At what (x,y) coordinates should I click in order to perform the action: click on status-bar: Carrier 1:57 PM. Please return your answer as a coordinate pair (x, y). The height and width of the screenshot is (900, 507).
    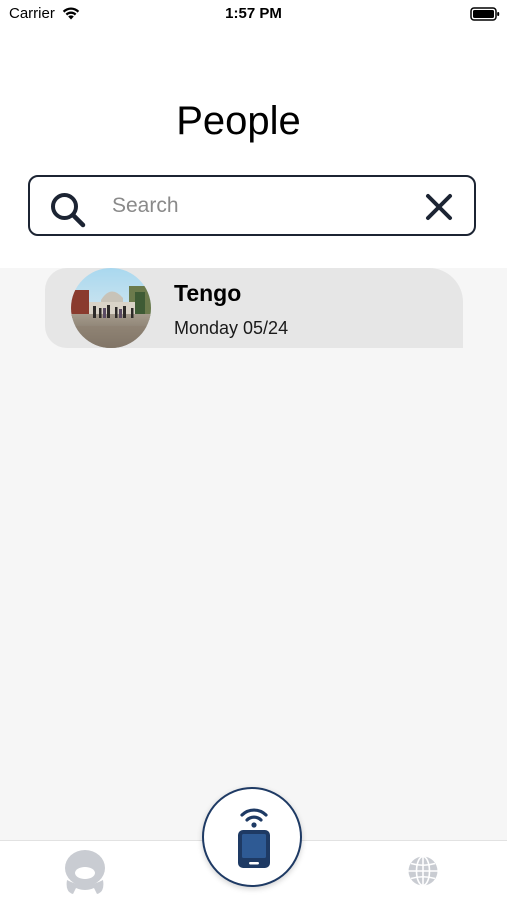
    Looking at the image, I should click on (253, 14).